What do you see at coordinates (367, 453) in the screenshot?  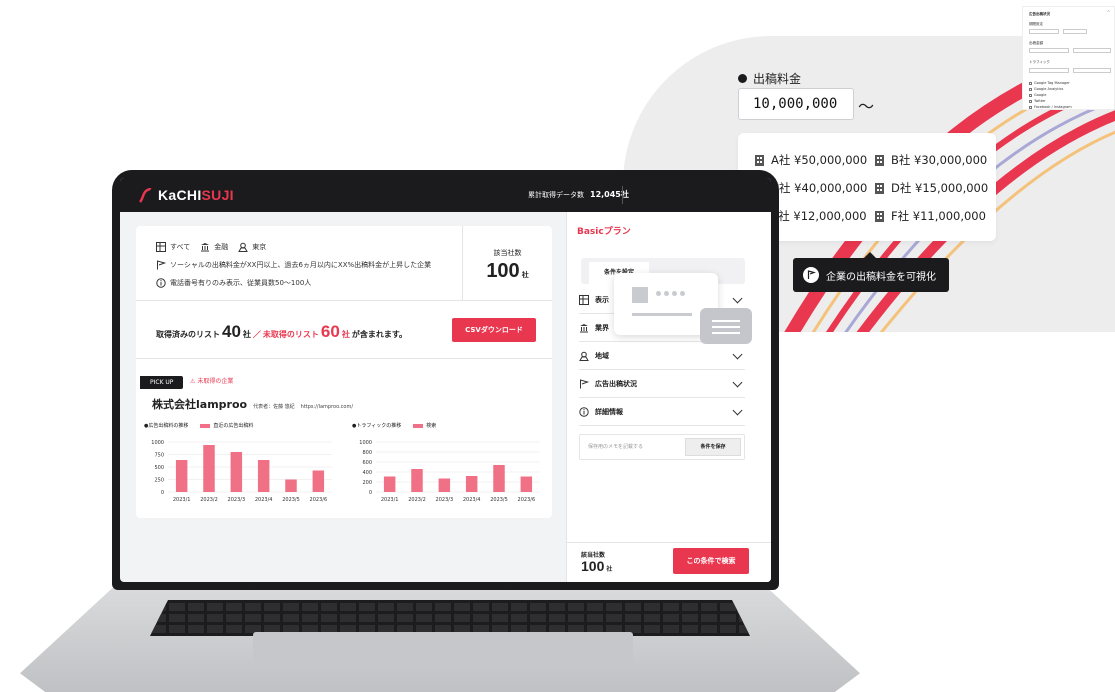 I see `y-tick-label: 800` at bounding box center [367, 453].